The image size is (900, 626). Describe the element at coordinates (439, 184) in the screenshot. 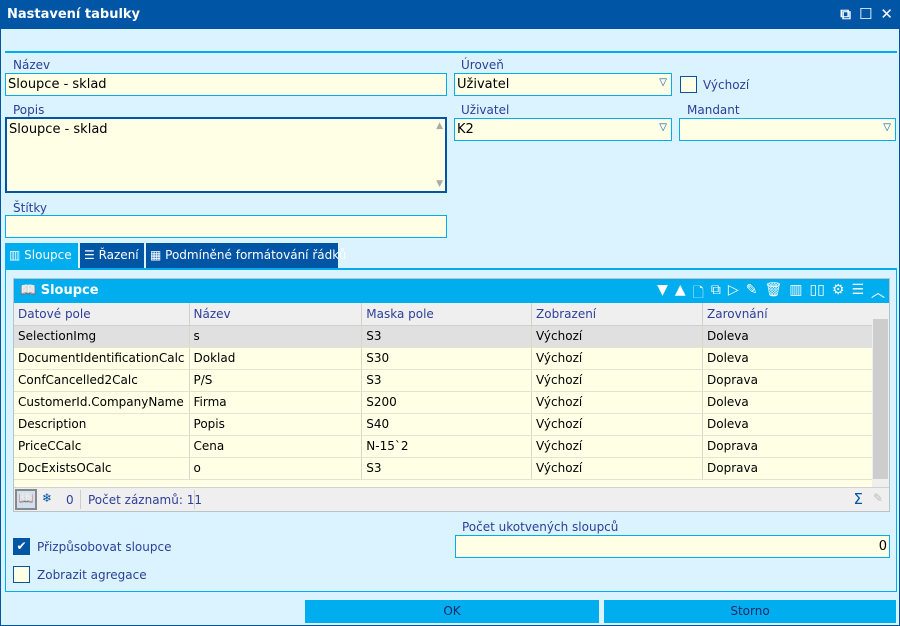

I see `scroll-down-icon: ▼` at that location.